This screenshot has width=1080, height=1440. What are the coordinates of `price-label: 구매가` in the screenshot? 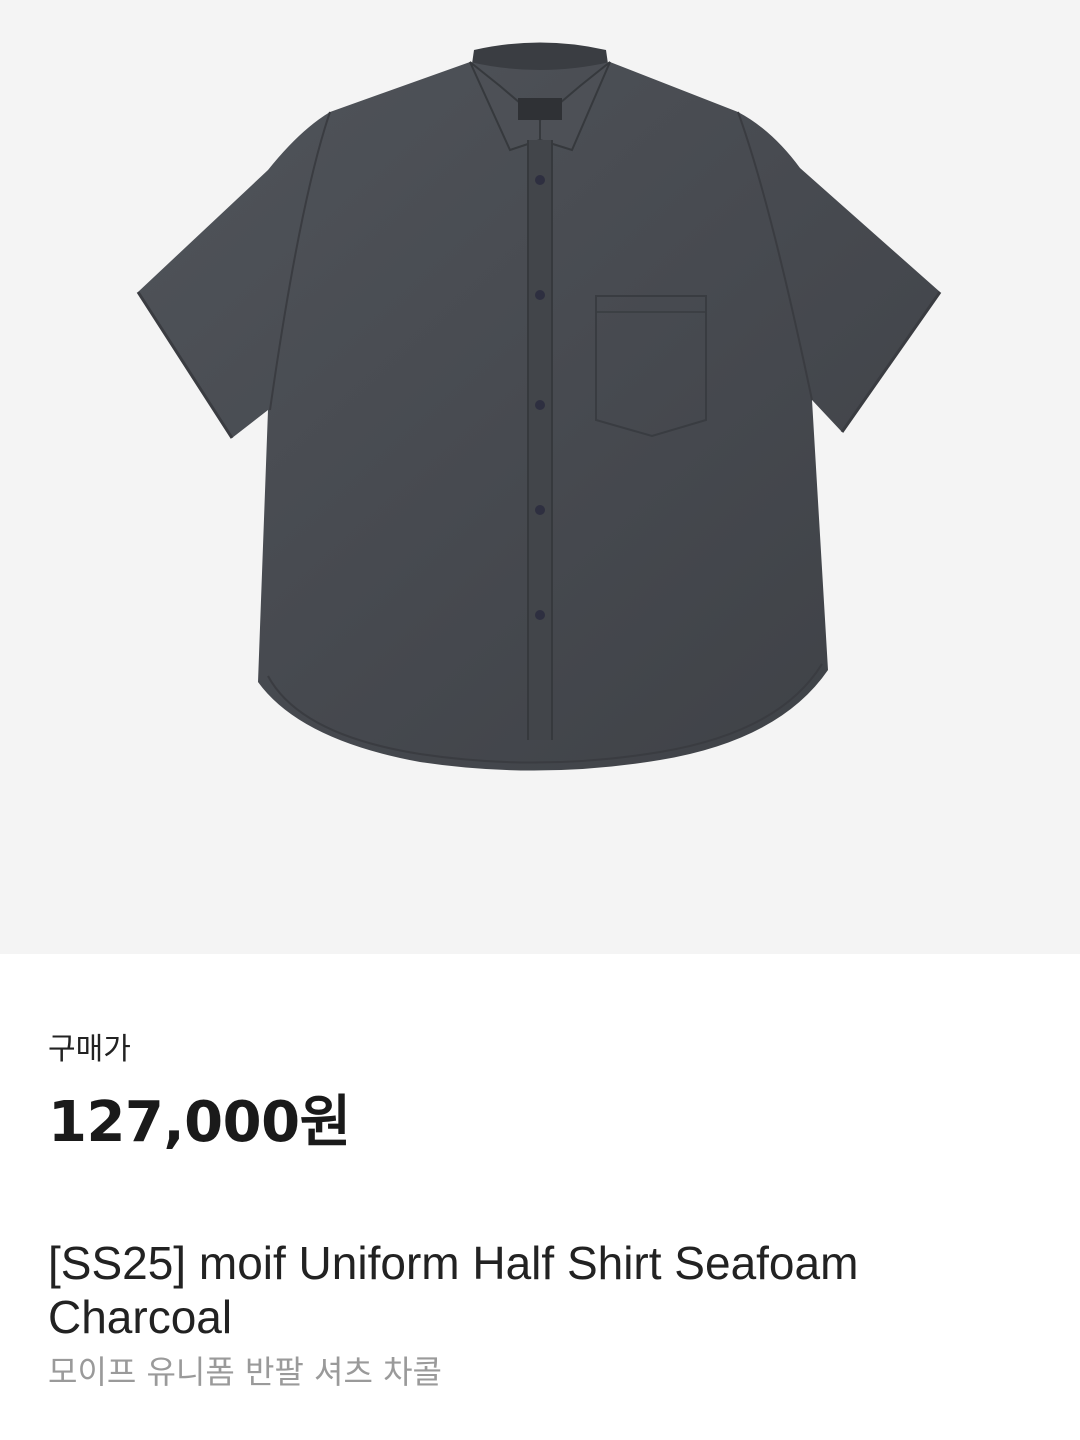 It's located at (89, 1049).